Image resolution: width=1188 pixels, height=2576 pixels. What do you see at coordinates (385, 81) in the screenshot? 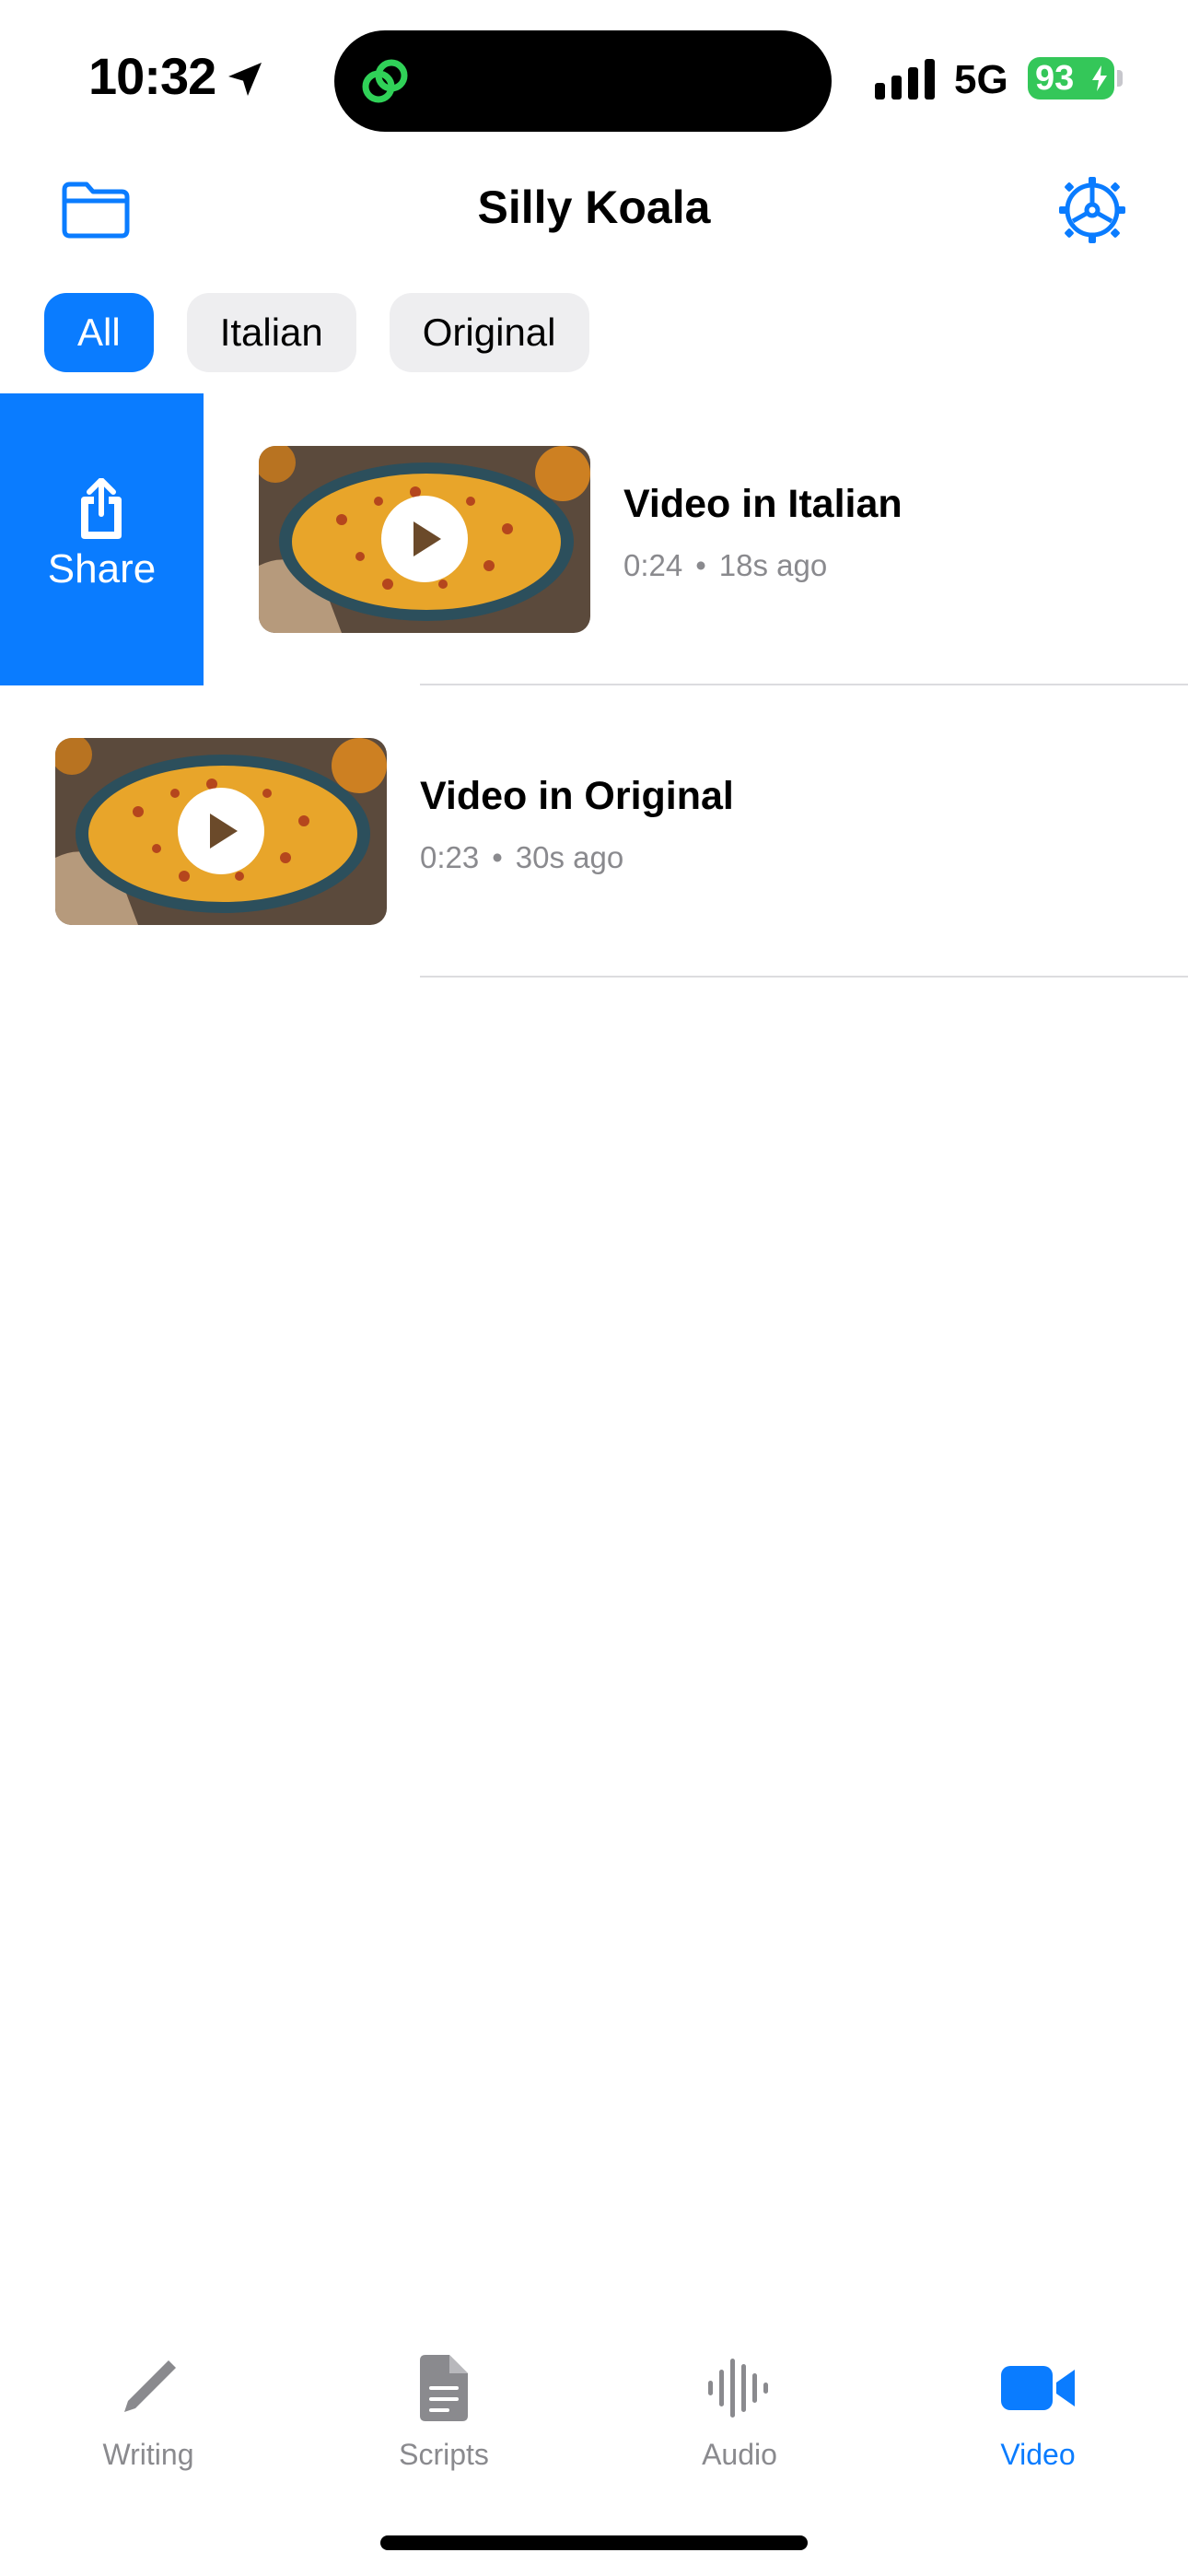
I see `link-rings-icon` at bounding box center [385, 81].